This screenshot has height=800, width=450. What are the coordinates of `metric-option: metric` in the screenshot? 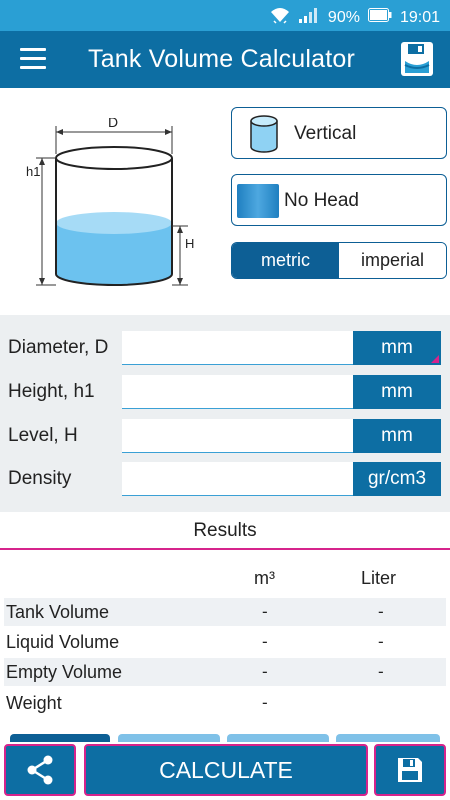 It's located at (285, 260).